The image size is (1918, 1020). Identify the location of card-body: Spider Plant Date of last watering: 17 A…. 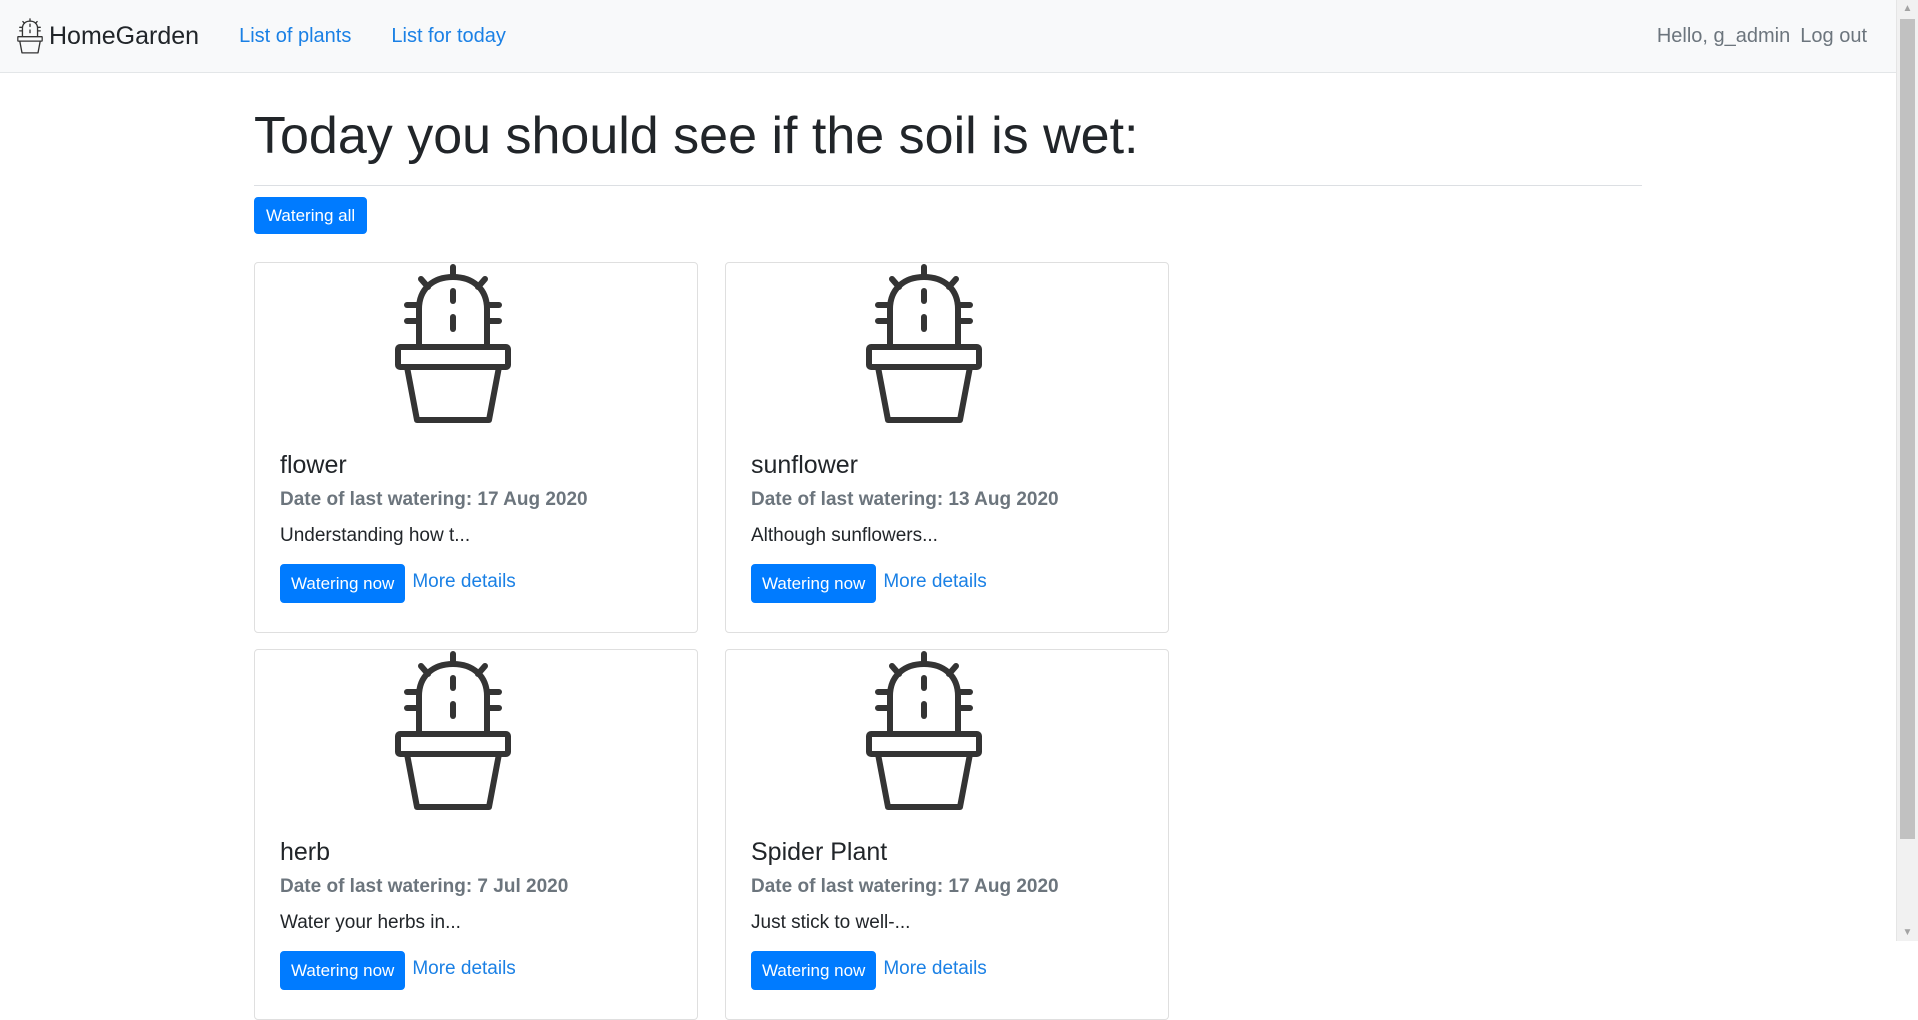
(949, 913).